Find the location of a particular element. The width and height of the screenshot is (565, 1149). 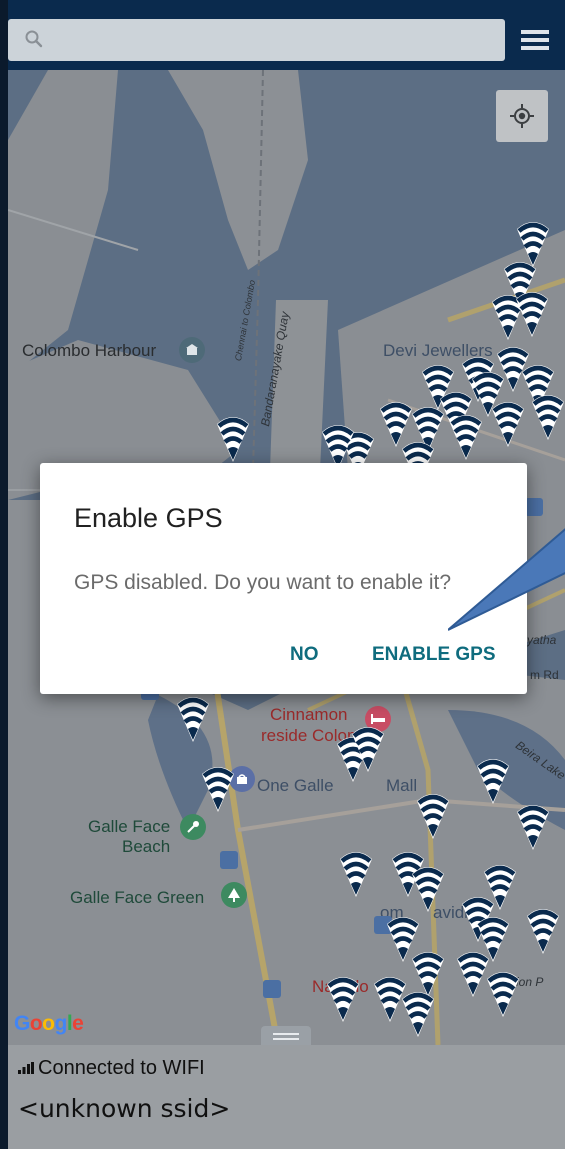

ssid-text: <unknown ssid> is located at coordinates (124, 1108).